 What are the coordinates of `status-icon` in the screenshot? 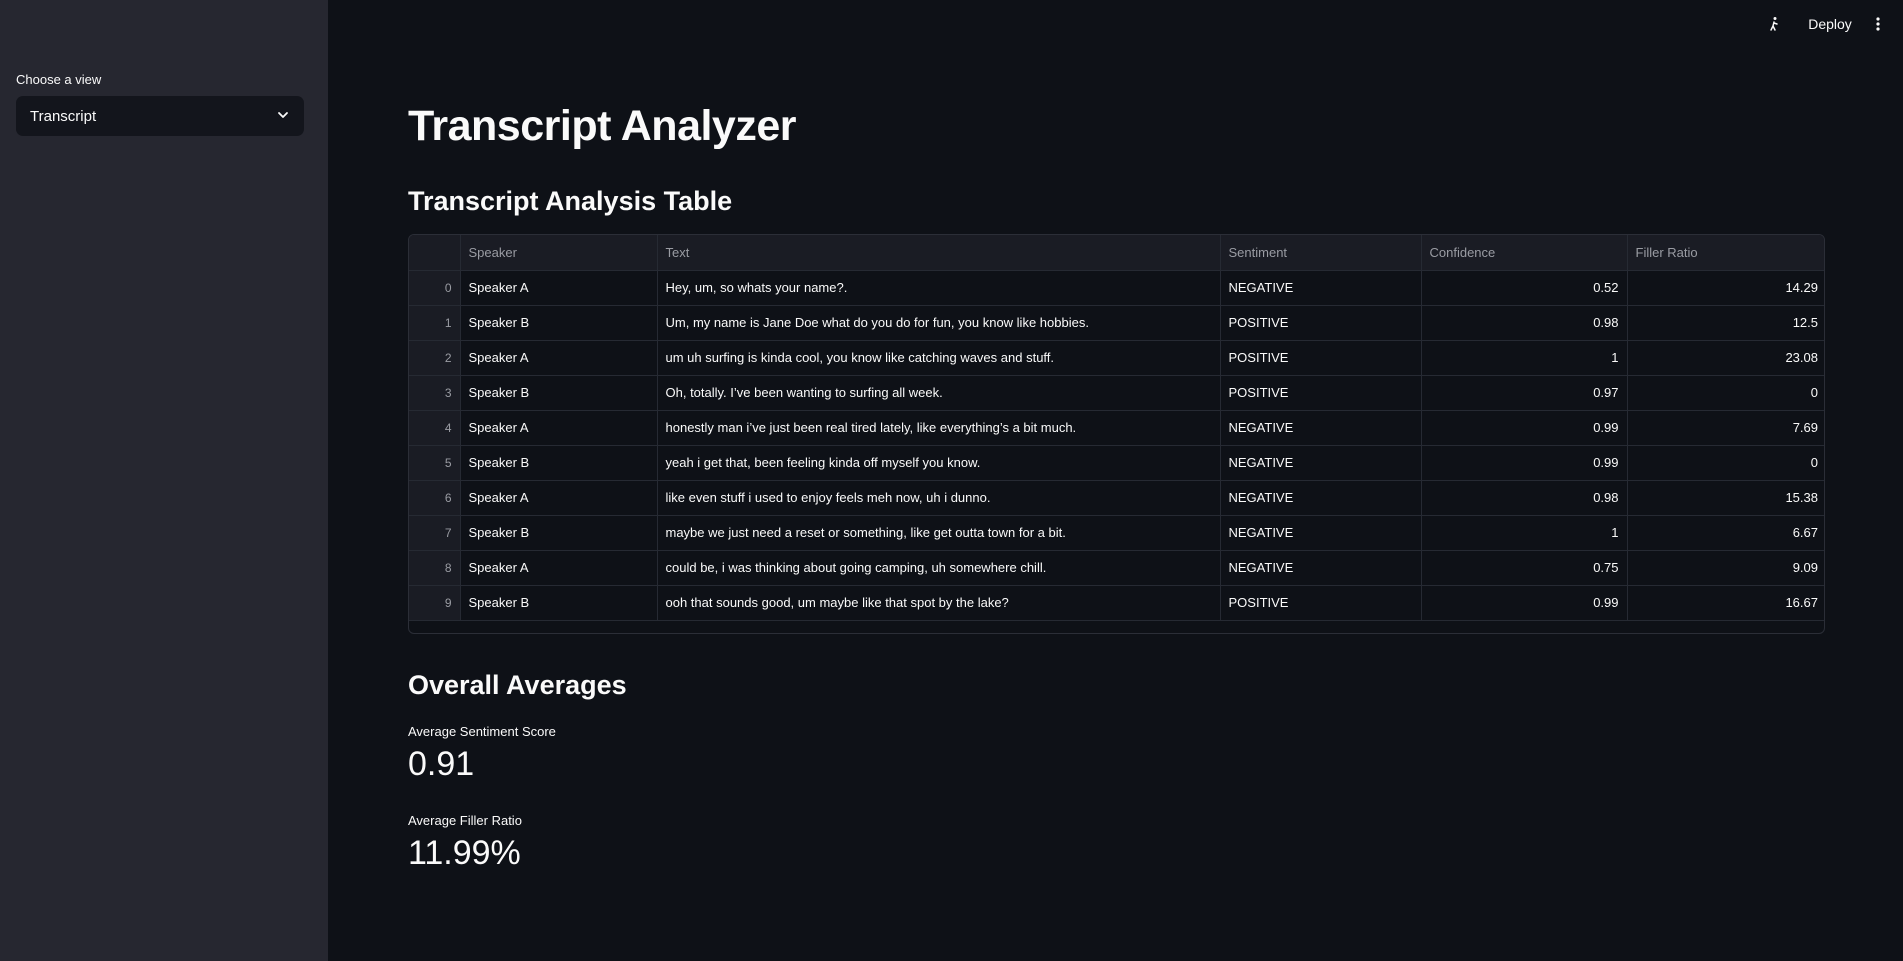 It's located at (1774, 24).